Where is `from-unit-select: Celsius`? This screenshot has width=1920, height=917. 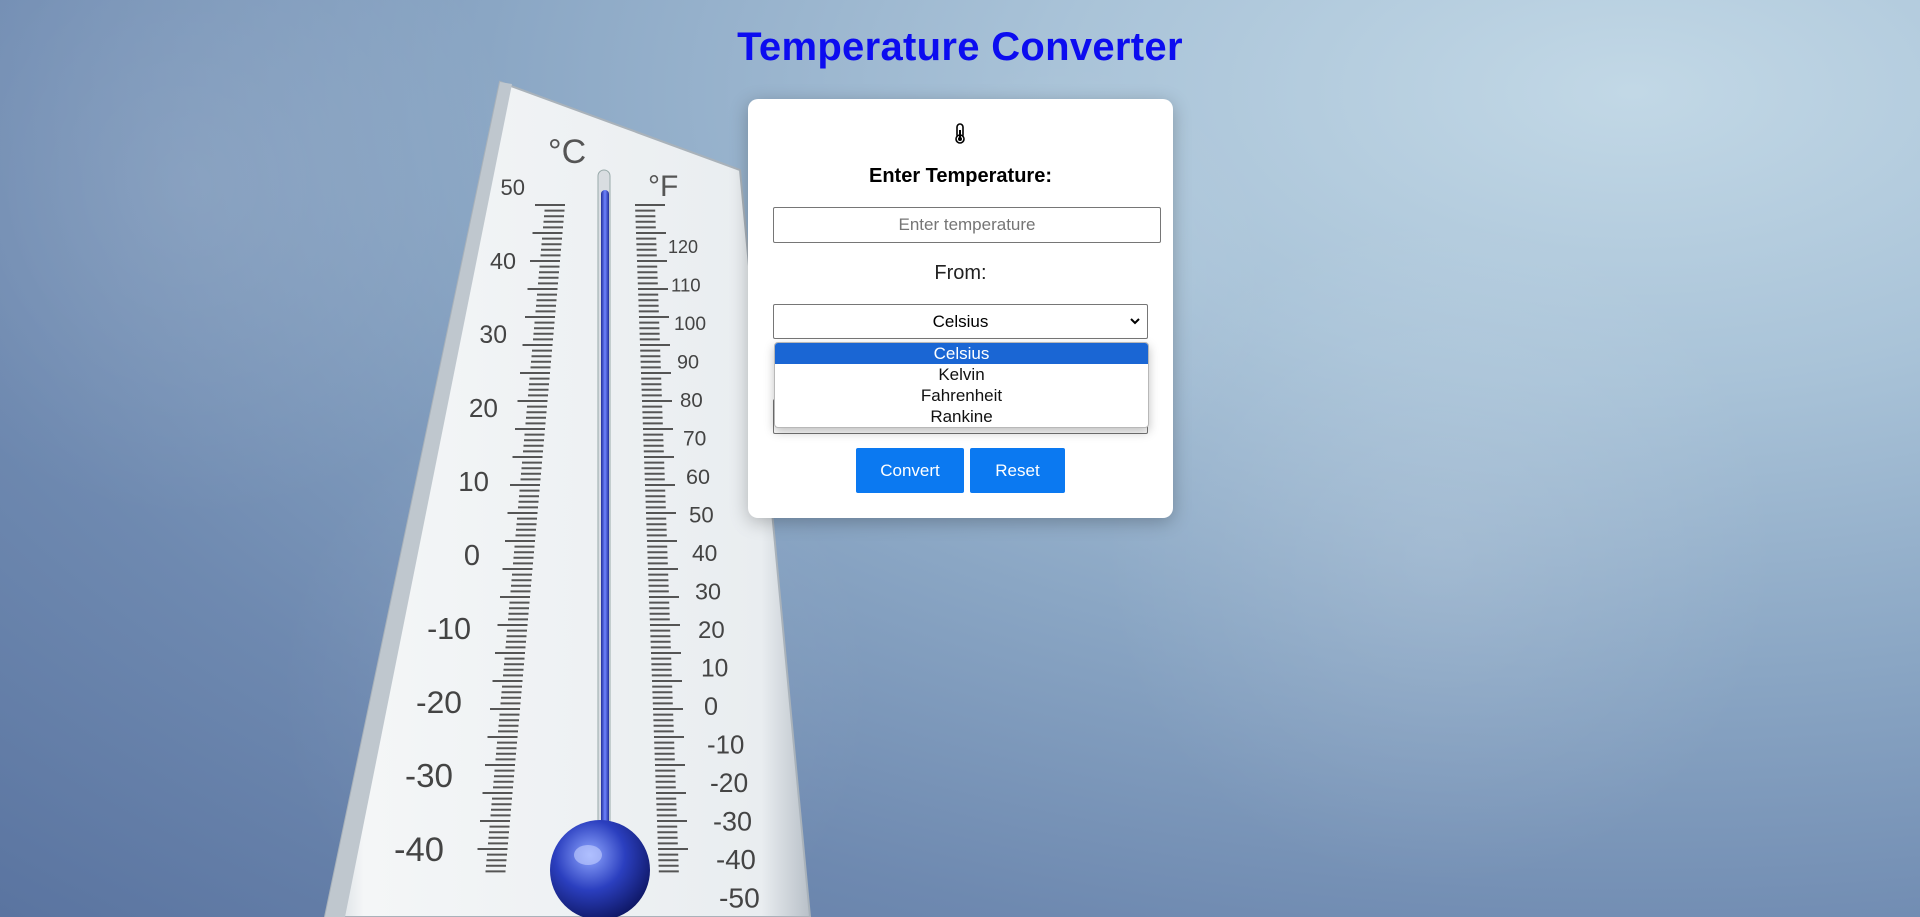 from-unit-select: Celsius is located at coordinates (960, 321).